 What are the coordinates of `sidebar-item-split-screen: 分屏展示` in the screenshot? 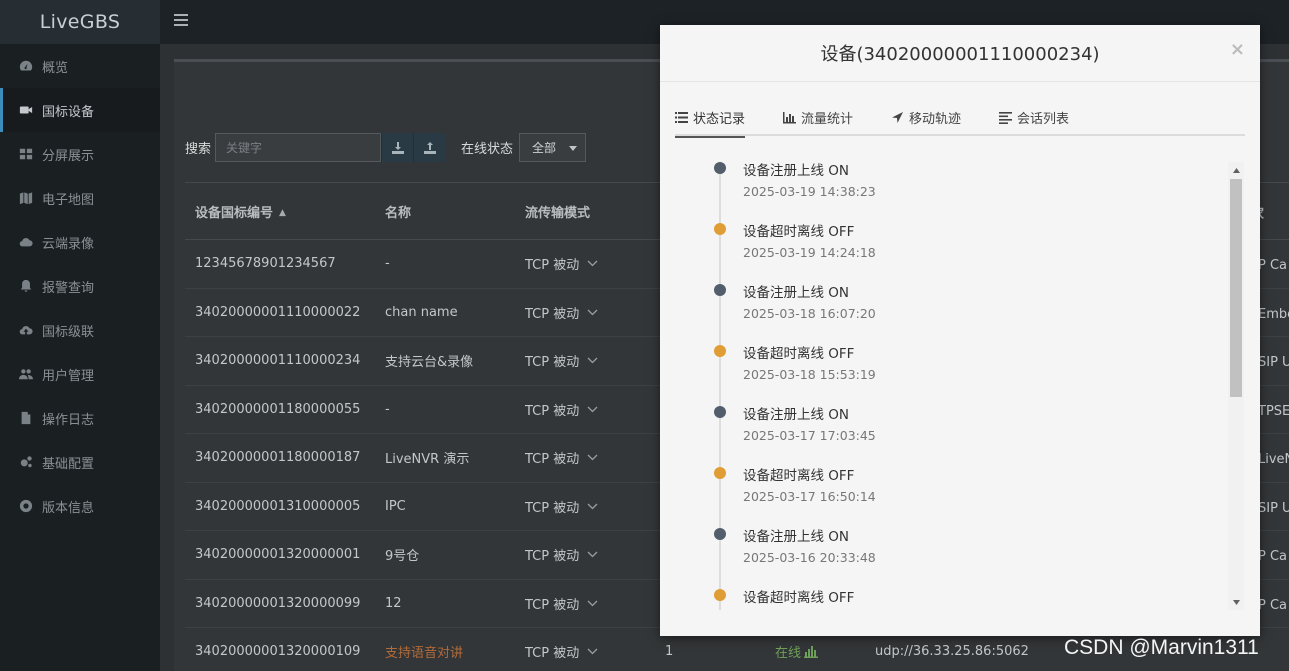 It's located at (80, 154).